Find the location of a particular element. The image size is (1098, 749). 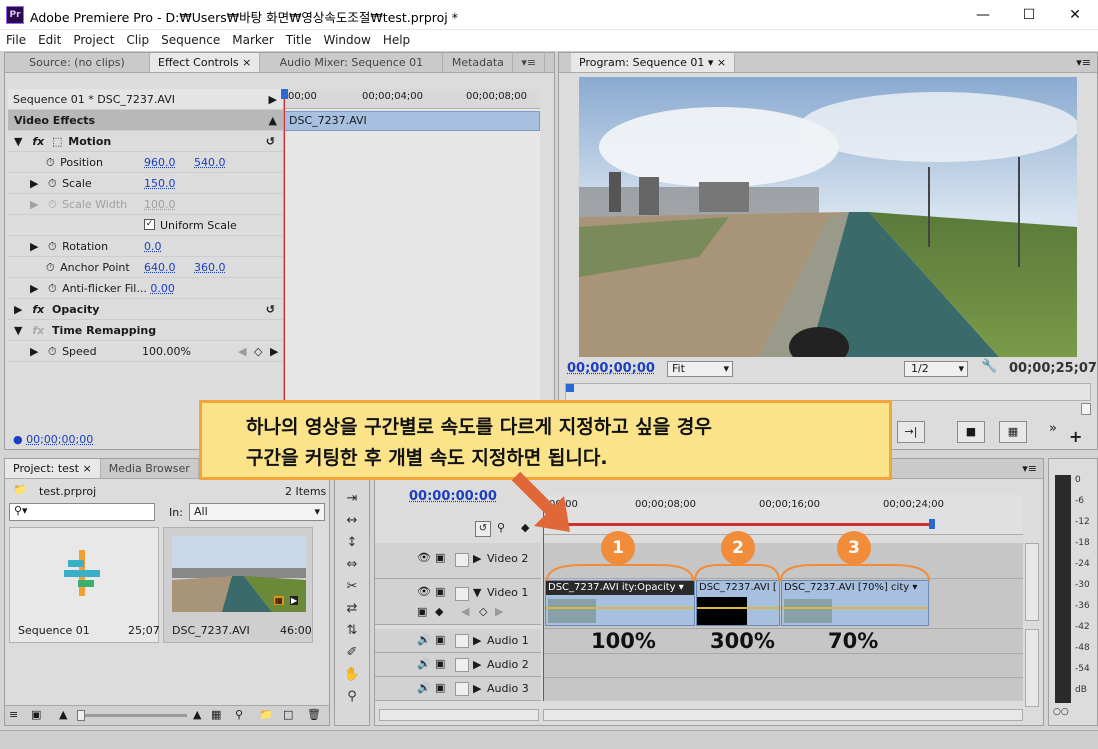

menu-sequence: Sequence is located at coordinates (190, 40).